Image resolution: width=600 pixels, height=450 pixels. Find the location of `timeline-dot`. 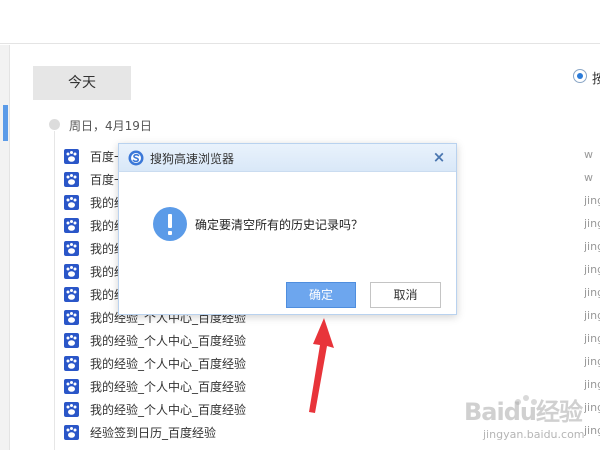

timeline-dot is located at coordinates (54, 124).